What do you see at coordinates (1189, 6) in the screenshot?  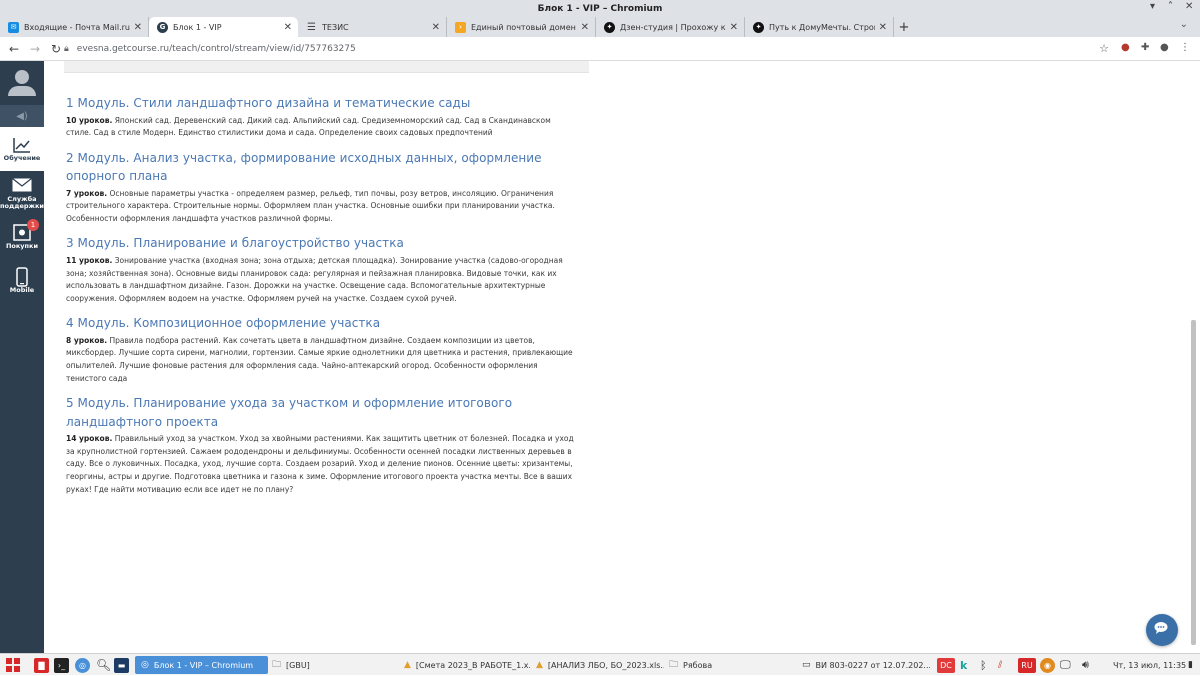 I see `close-window-icon: ✕` at bounding box center [1189, 6].